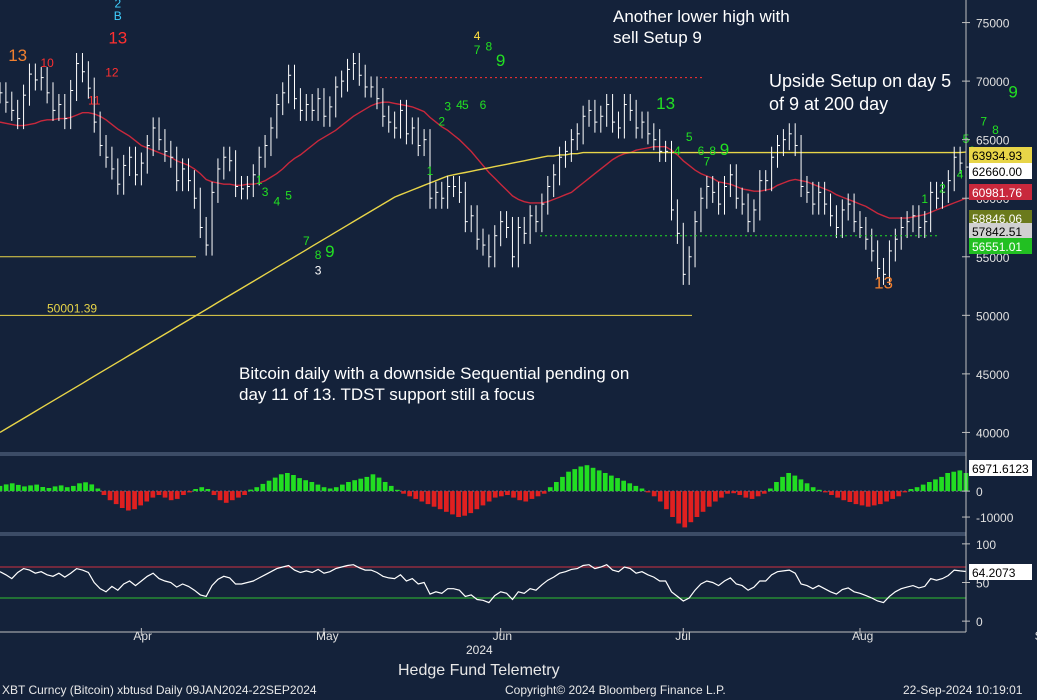 This screenshot has width=1037, height=700. What do you see at coordinates (995, 518) in the screenshot?
I see `histogram-tick-label: -10000` at bounding box center [995, 518].